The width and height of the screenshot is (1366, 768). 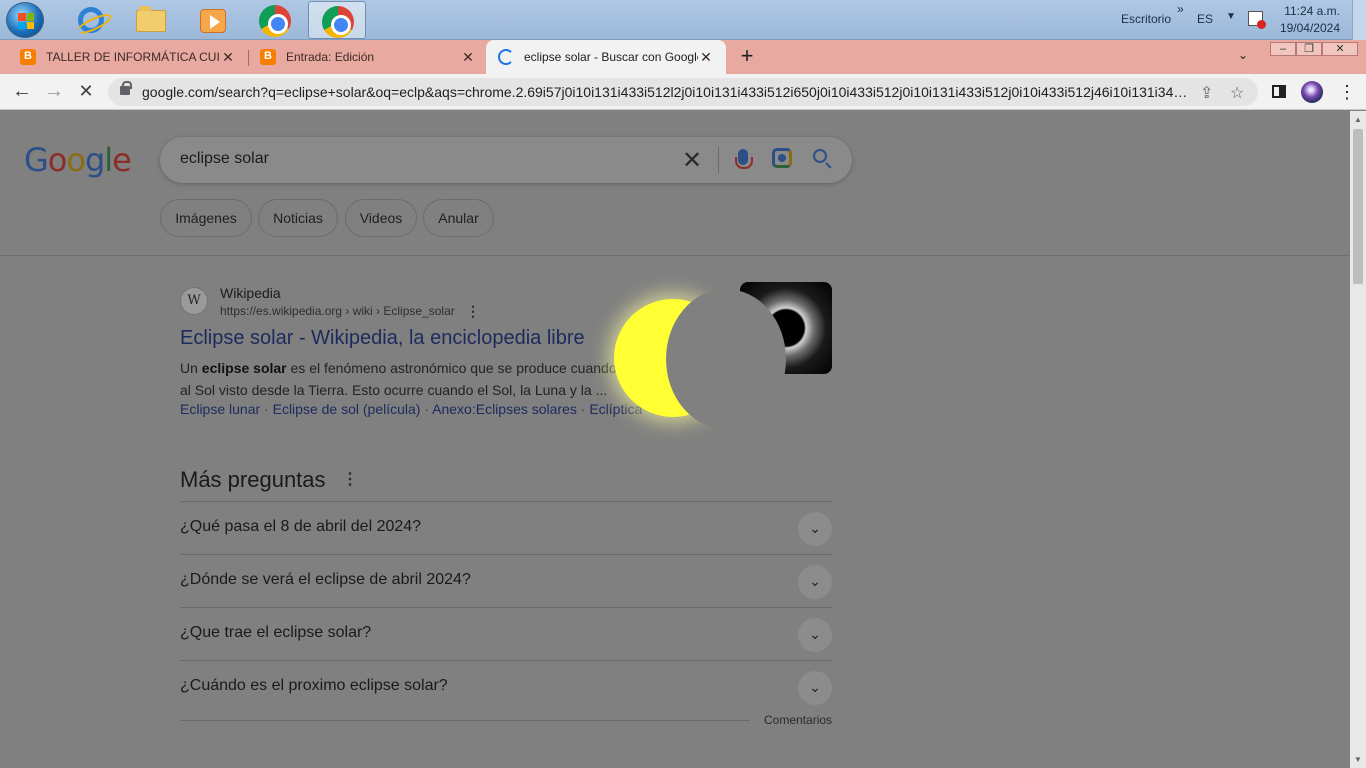 What do you see at coordinates (54, 92) in the screenshot?
I see `forward-button: →` at bounding box center [54, 92].